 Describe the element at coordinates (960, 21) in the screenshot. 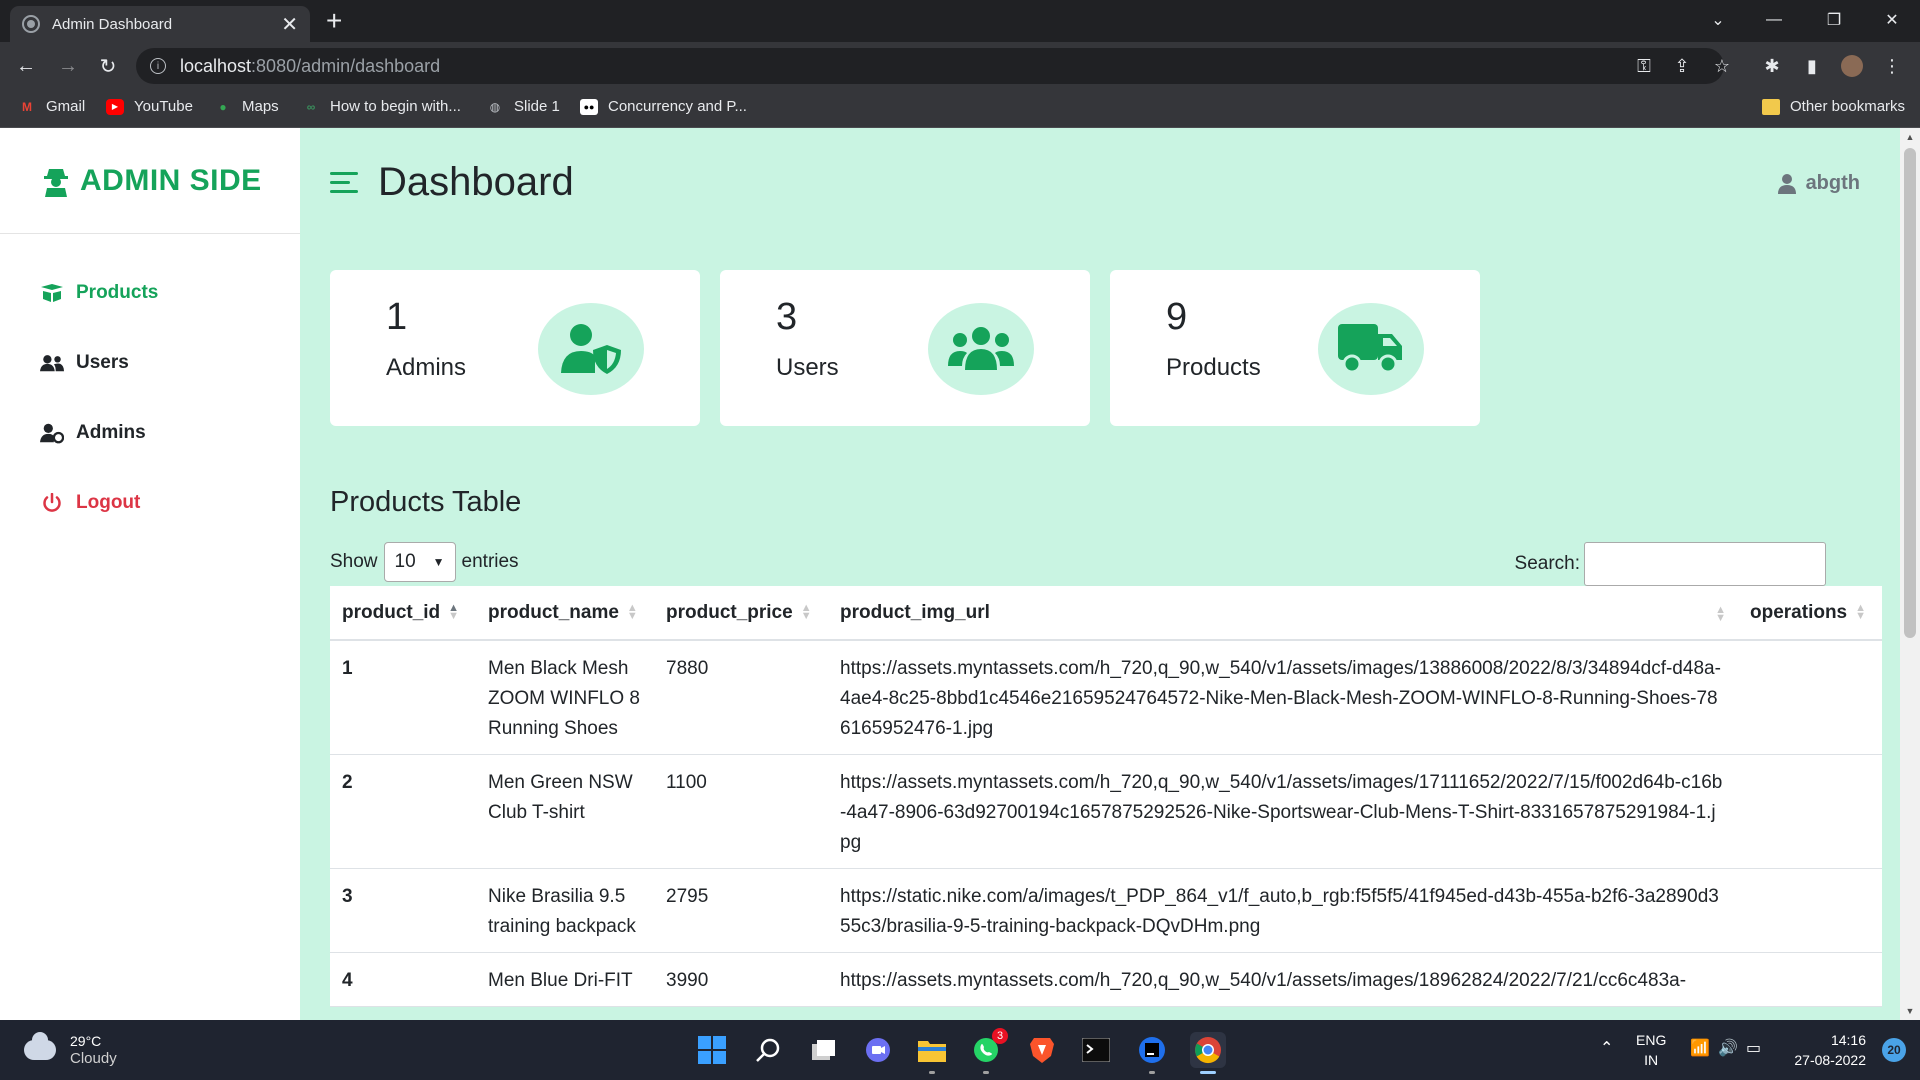

I see `browser-tab-strip: Admin Dashboard ✕ + ⌄ — ❐ ✕` at that location.